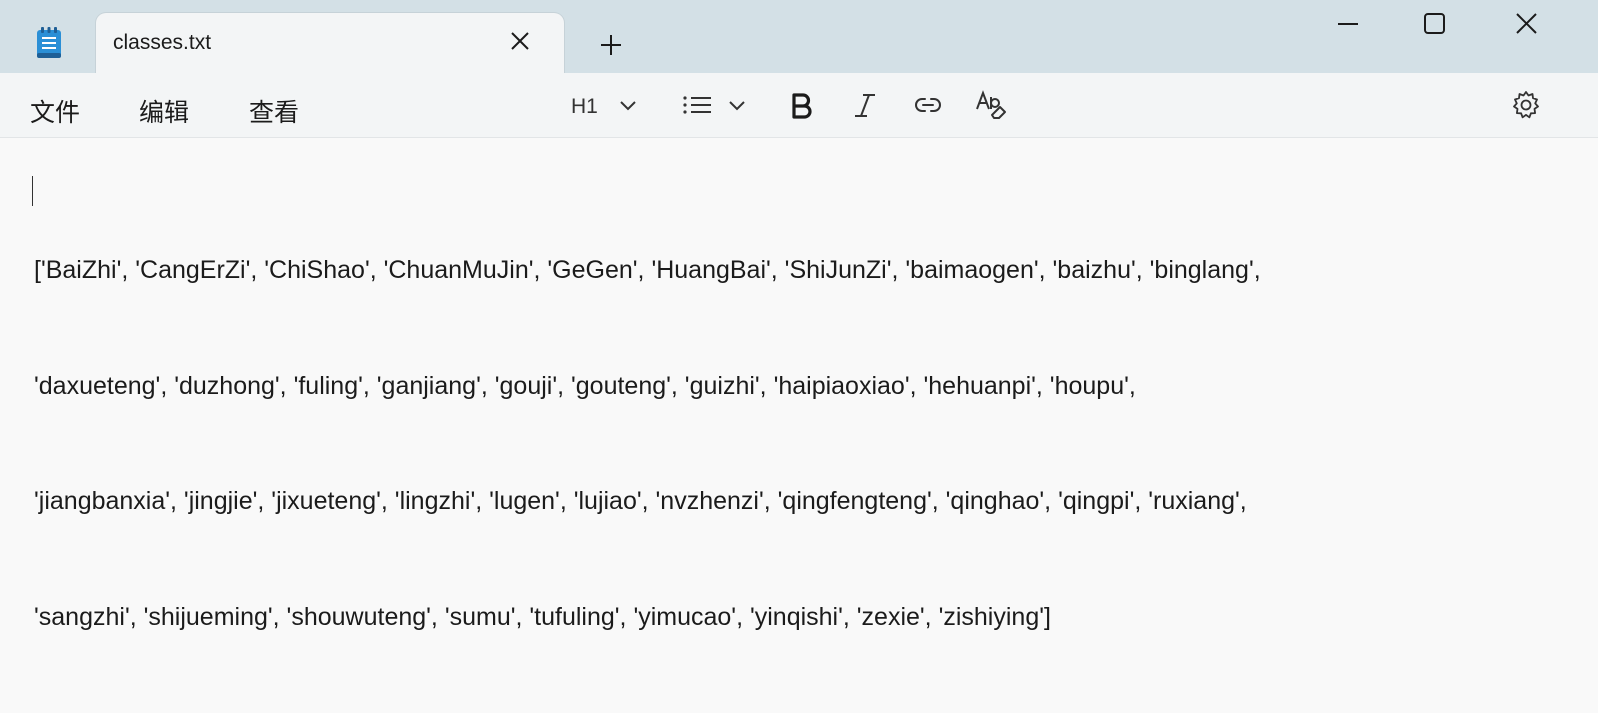 The height and width of the screenshot is (713, 1598). I want to click on menu-view: 查看, so click(274, 111).